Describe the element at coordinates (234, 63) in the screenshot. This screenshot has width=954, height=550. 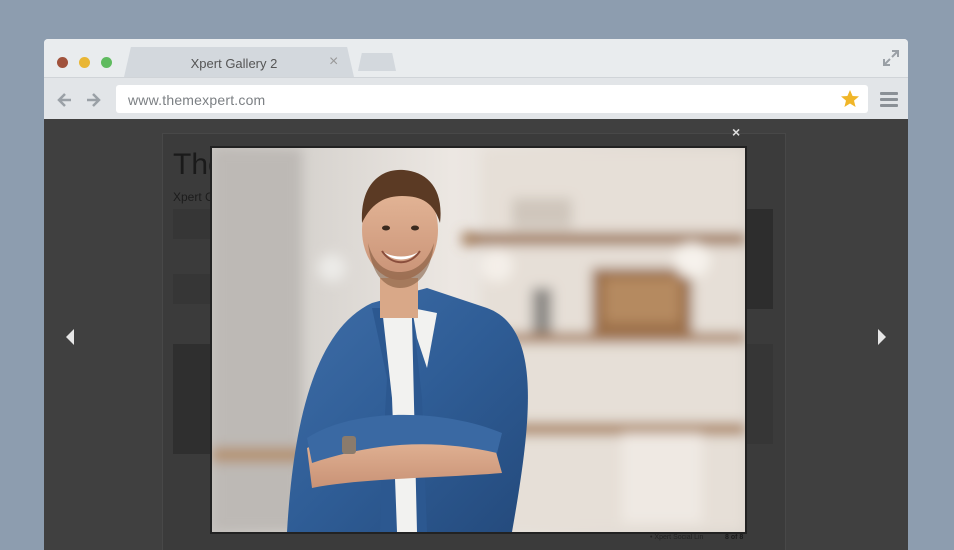
I see `tab-title: Xpert Gallery 2` at that location.